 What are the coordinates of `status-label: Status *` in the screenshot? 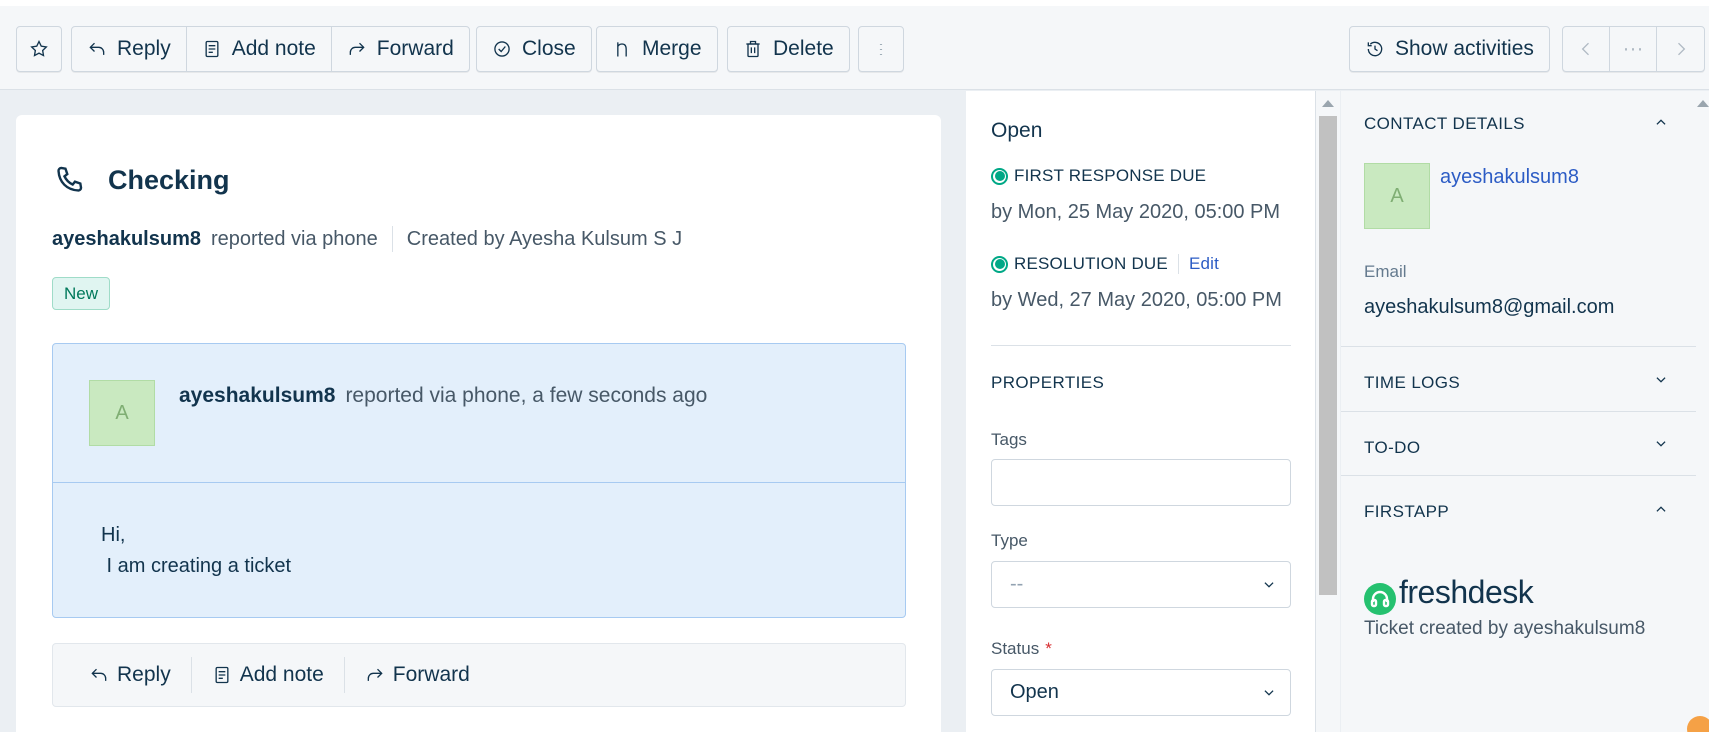 It's located at (1021, 649).